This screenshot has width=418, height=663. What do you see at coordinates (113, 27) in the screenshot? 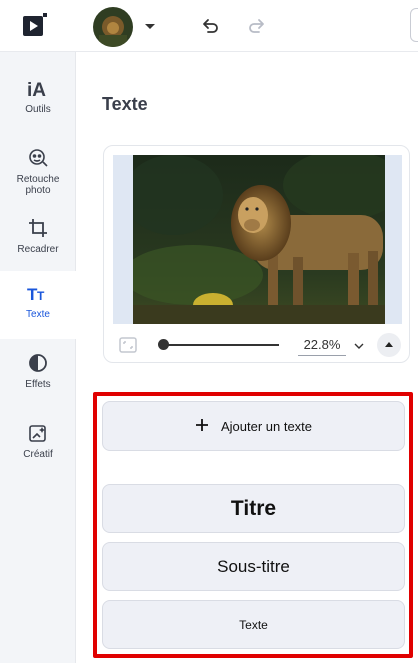
I see `lion-avatar` at bounding box center [113, 27].